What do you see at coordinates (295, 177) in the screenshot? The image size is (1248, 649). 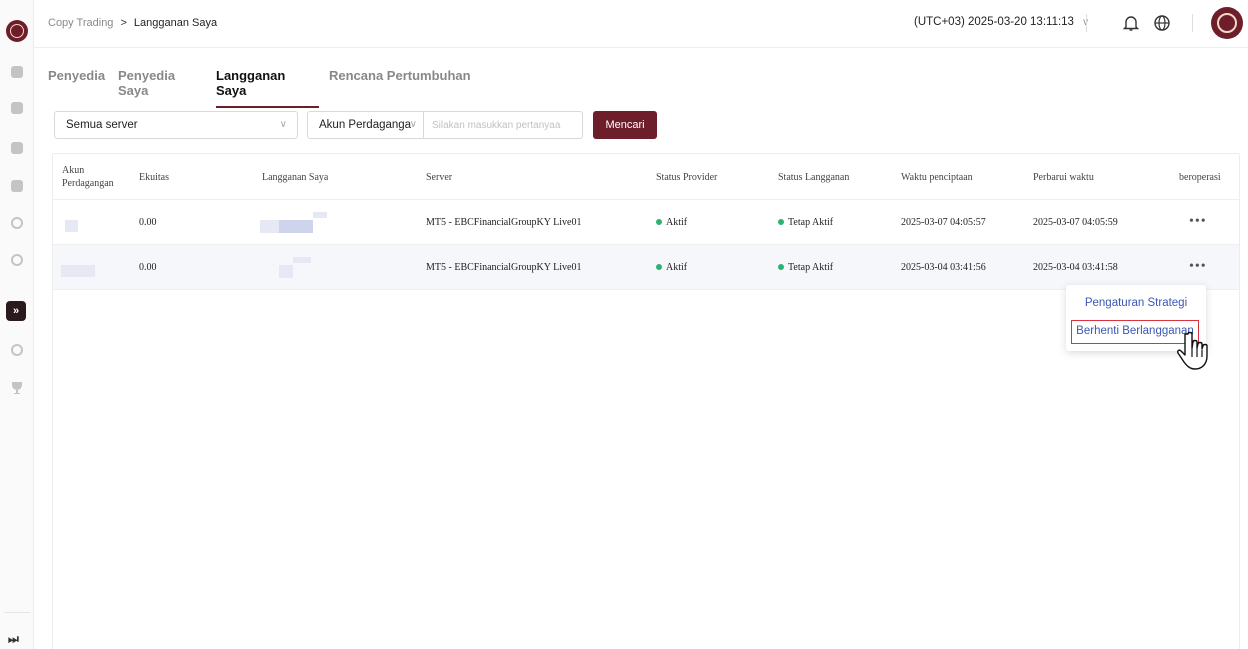 I see `col-subscription: Langganan Saya` at bounding box center [295, 177].